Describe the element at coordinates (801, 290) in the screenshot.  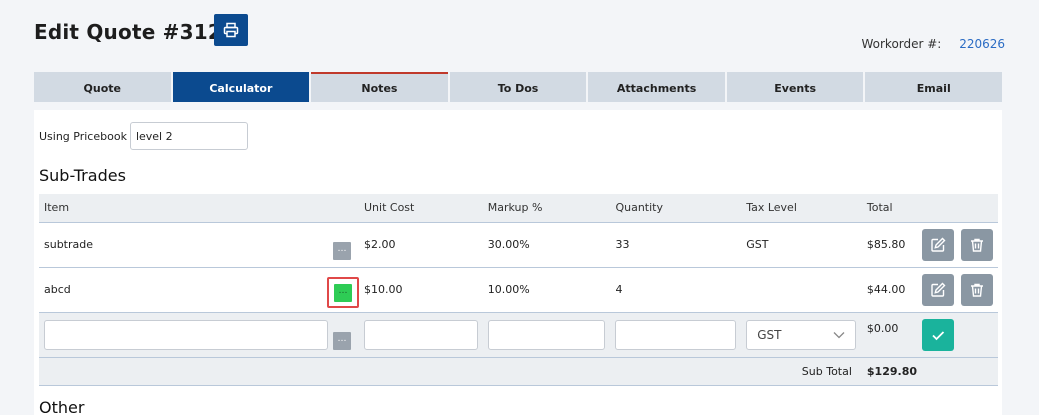
I see `row-tax` at that location.